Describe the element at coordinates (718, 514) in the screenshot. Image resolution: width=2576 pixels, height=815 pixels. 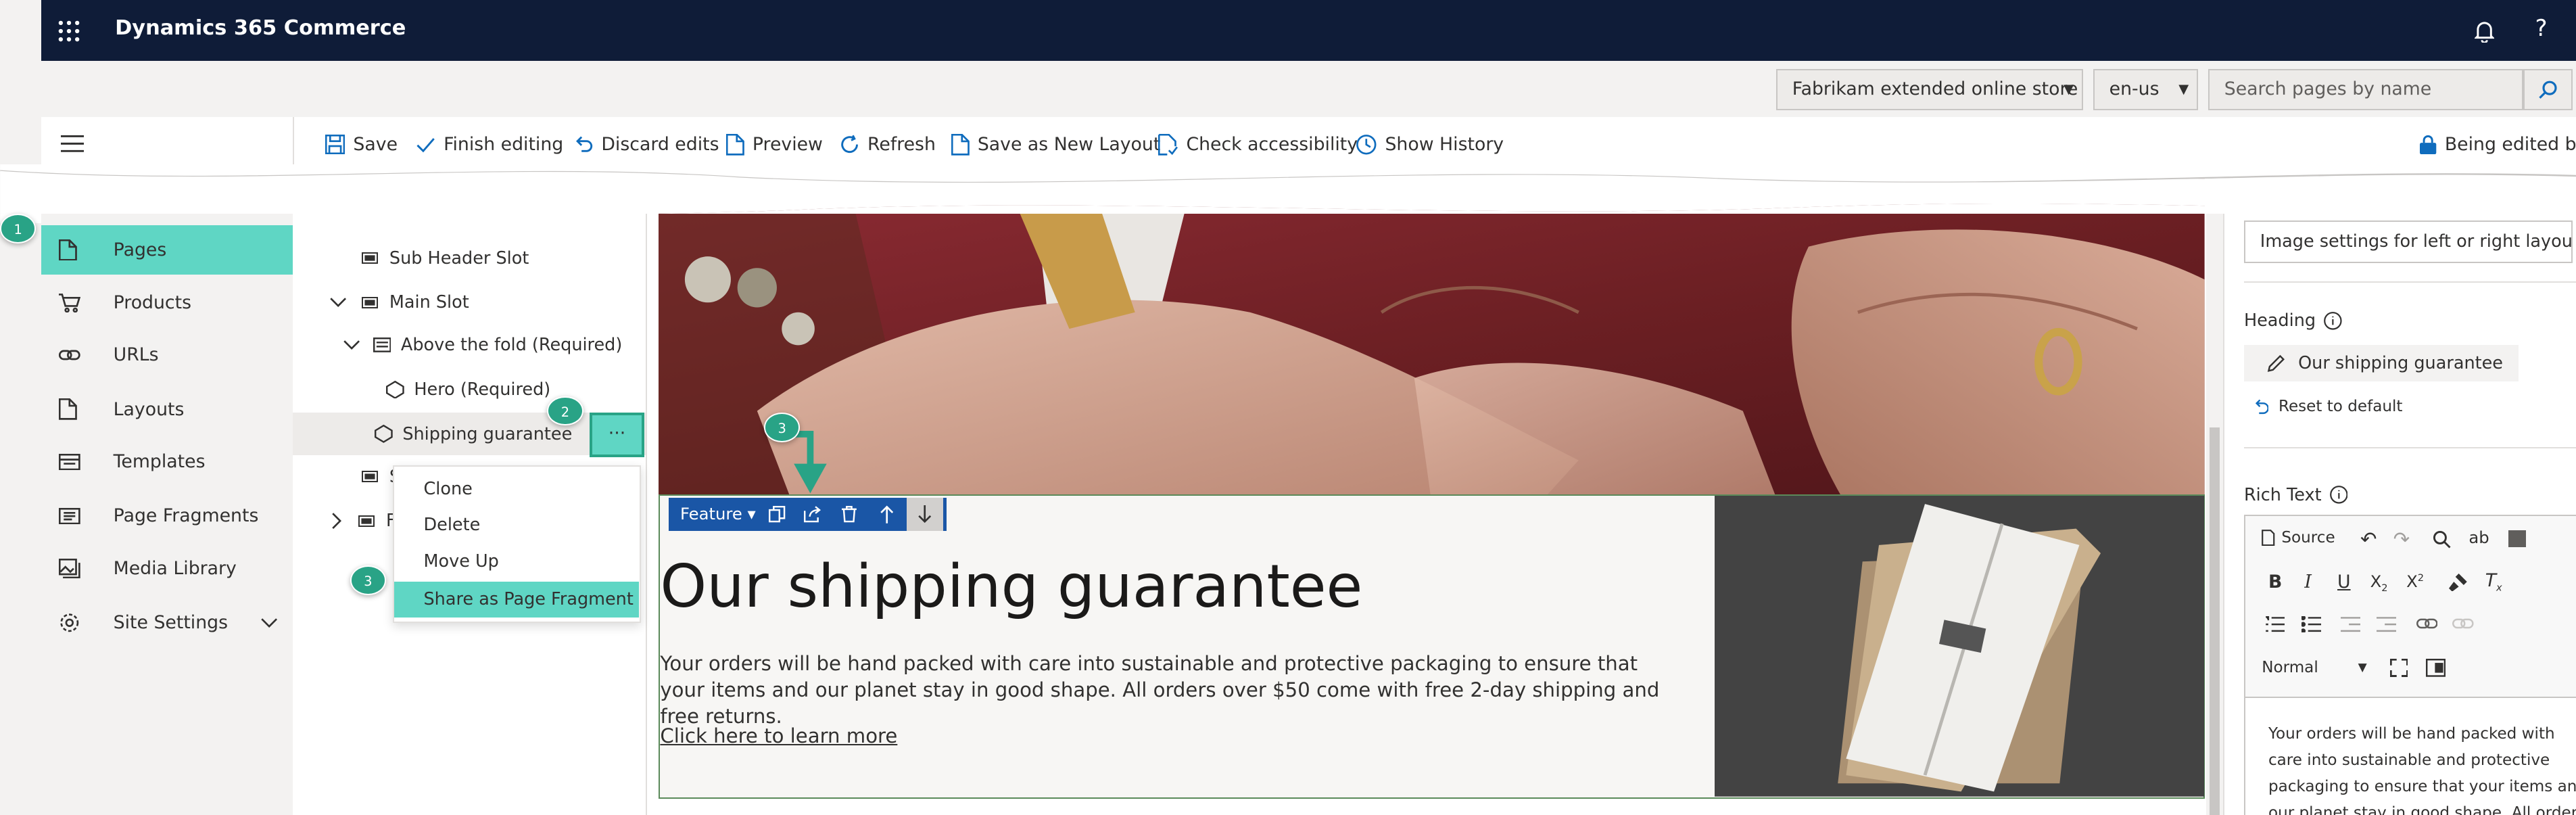
I see `feature-dropdown: Feature ▾` at that location.